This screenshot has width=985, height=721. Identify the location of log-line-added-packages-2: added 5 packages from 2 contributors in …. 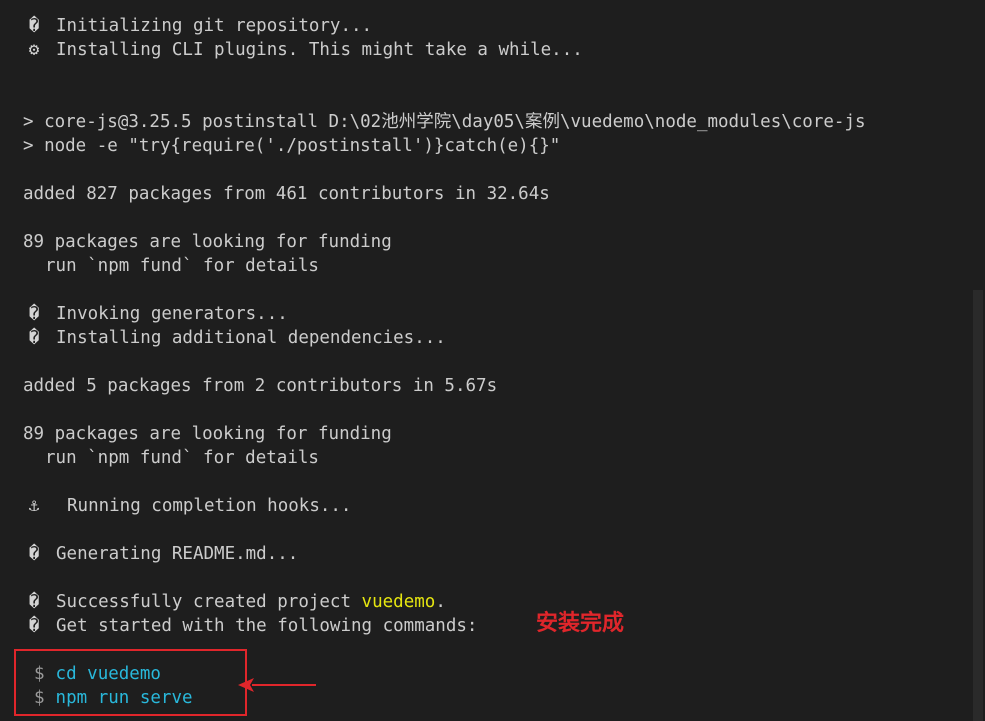
(260, 386).